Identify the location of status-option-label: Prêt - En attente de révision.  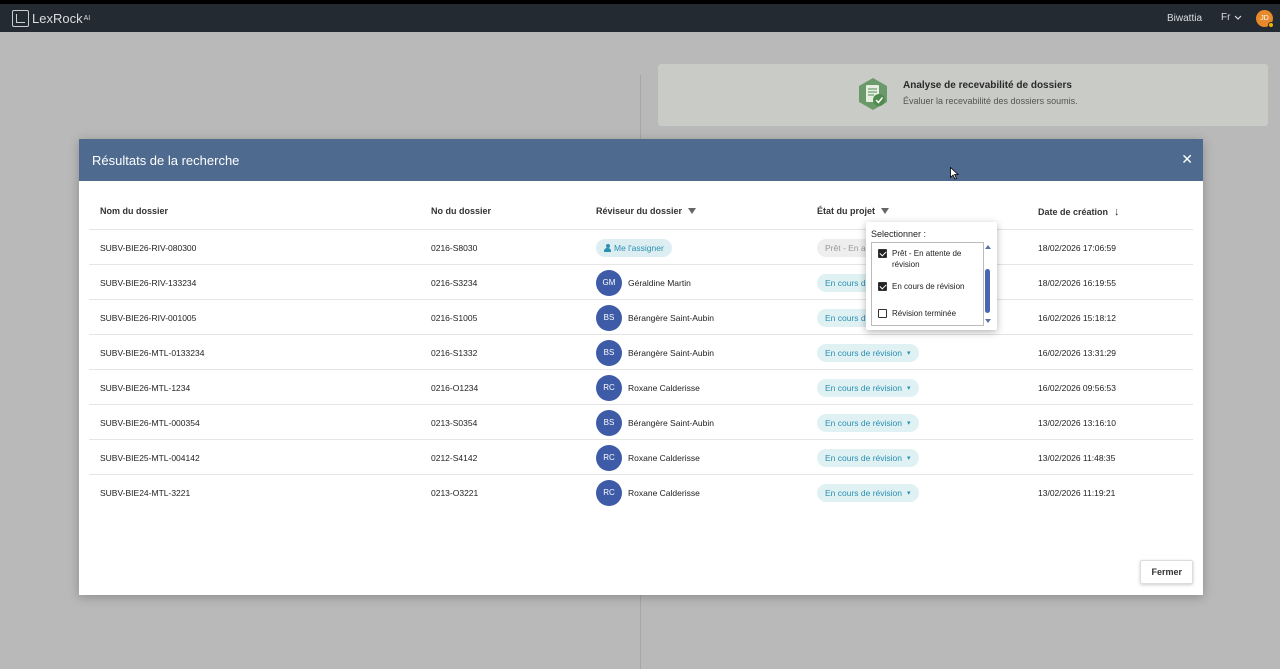
(927, 259).